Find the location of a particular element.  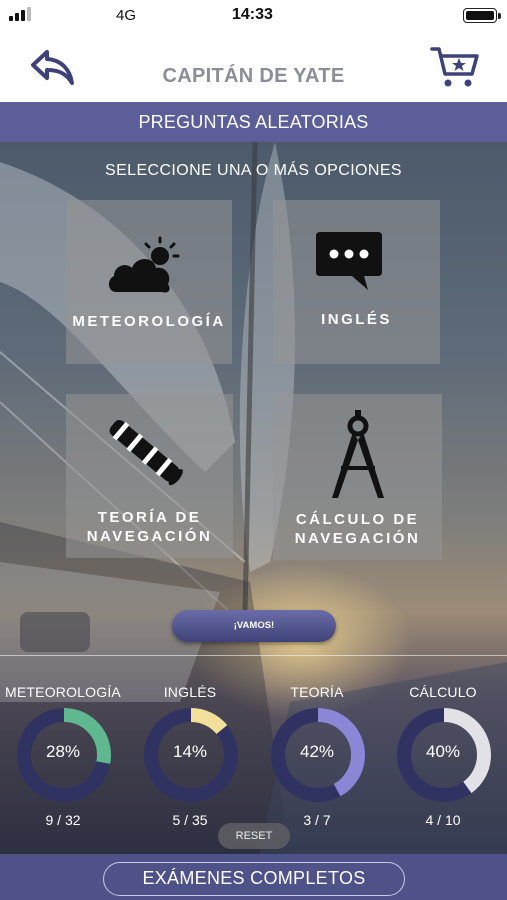

section-title: PREGUNTAS ALEATORIAS is located at coordinates (253, 122).